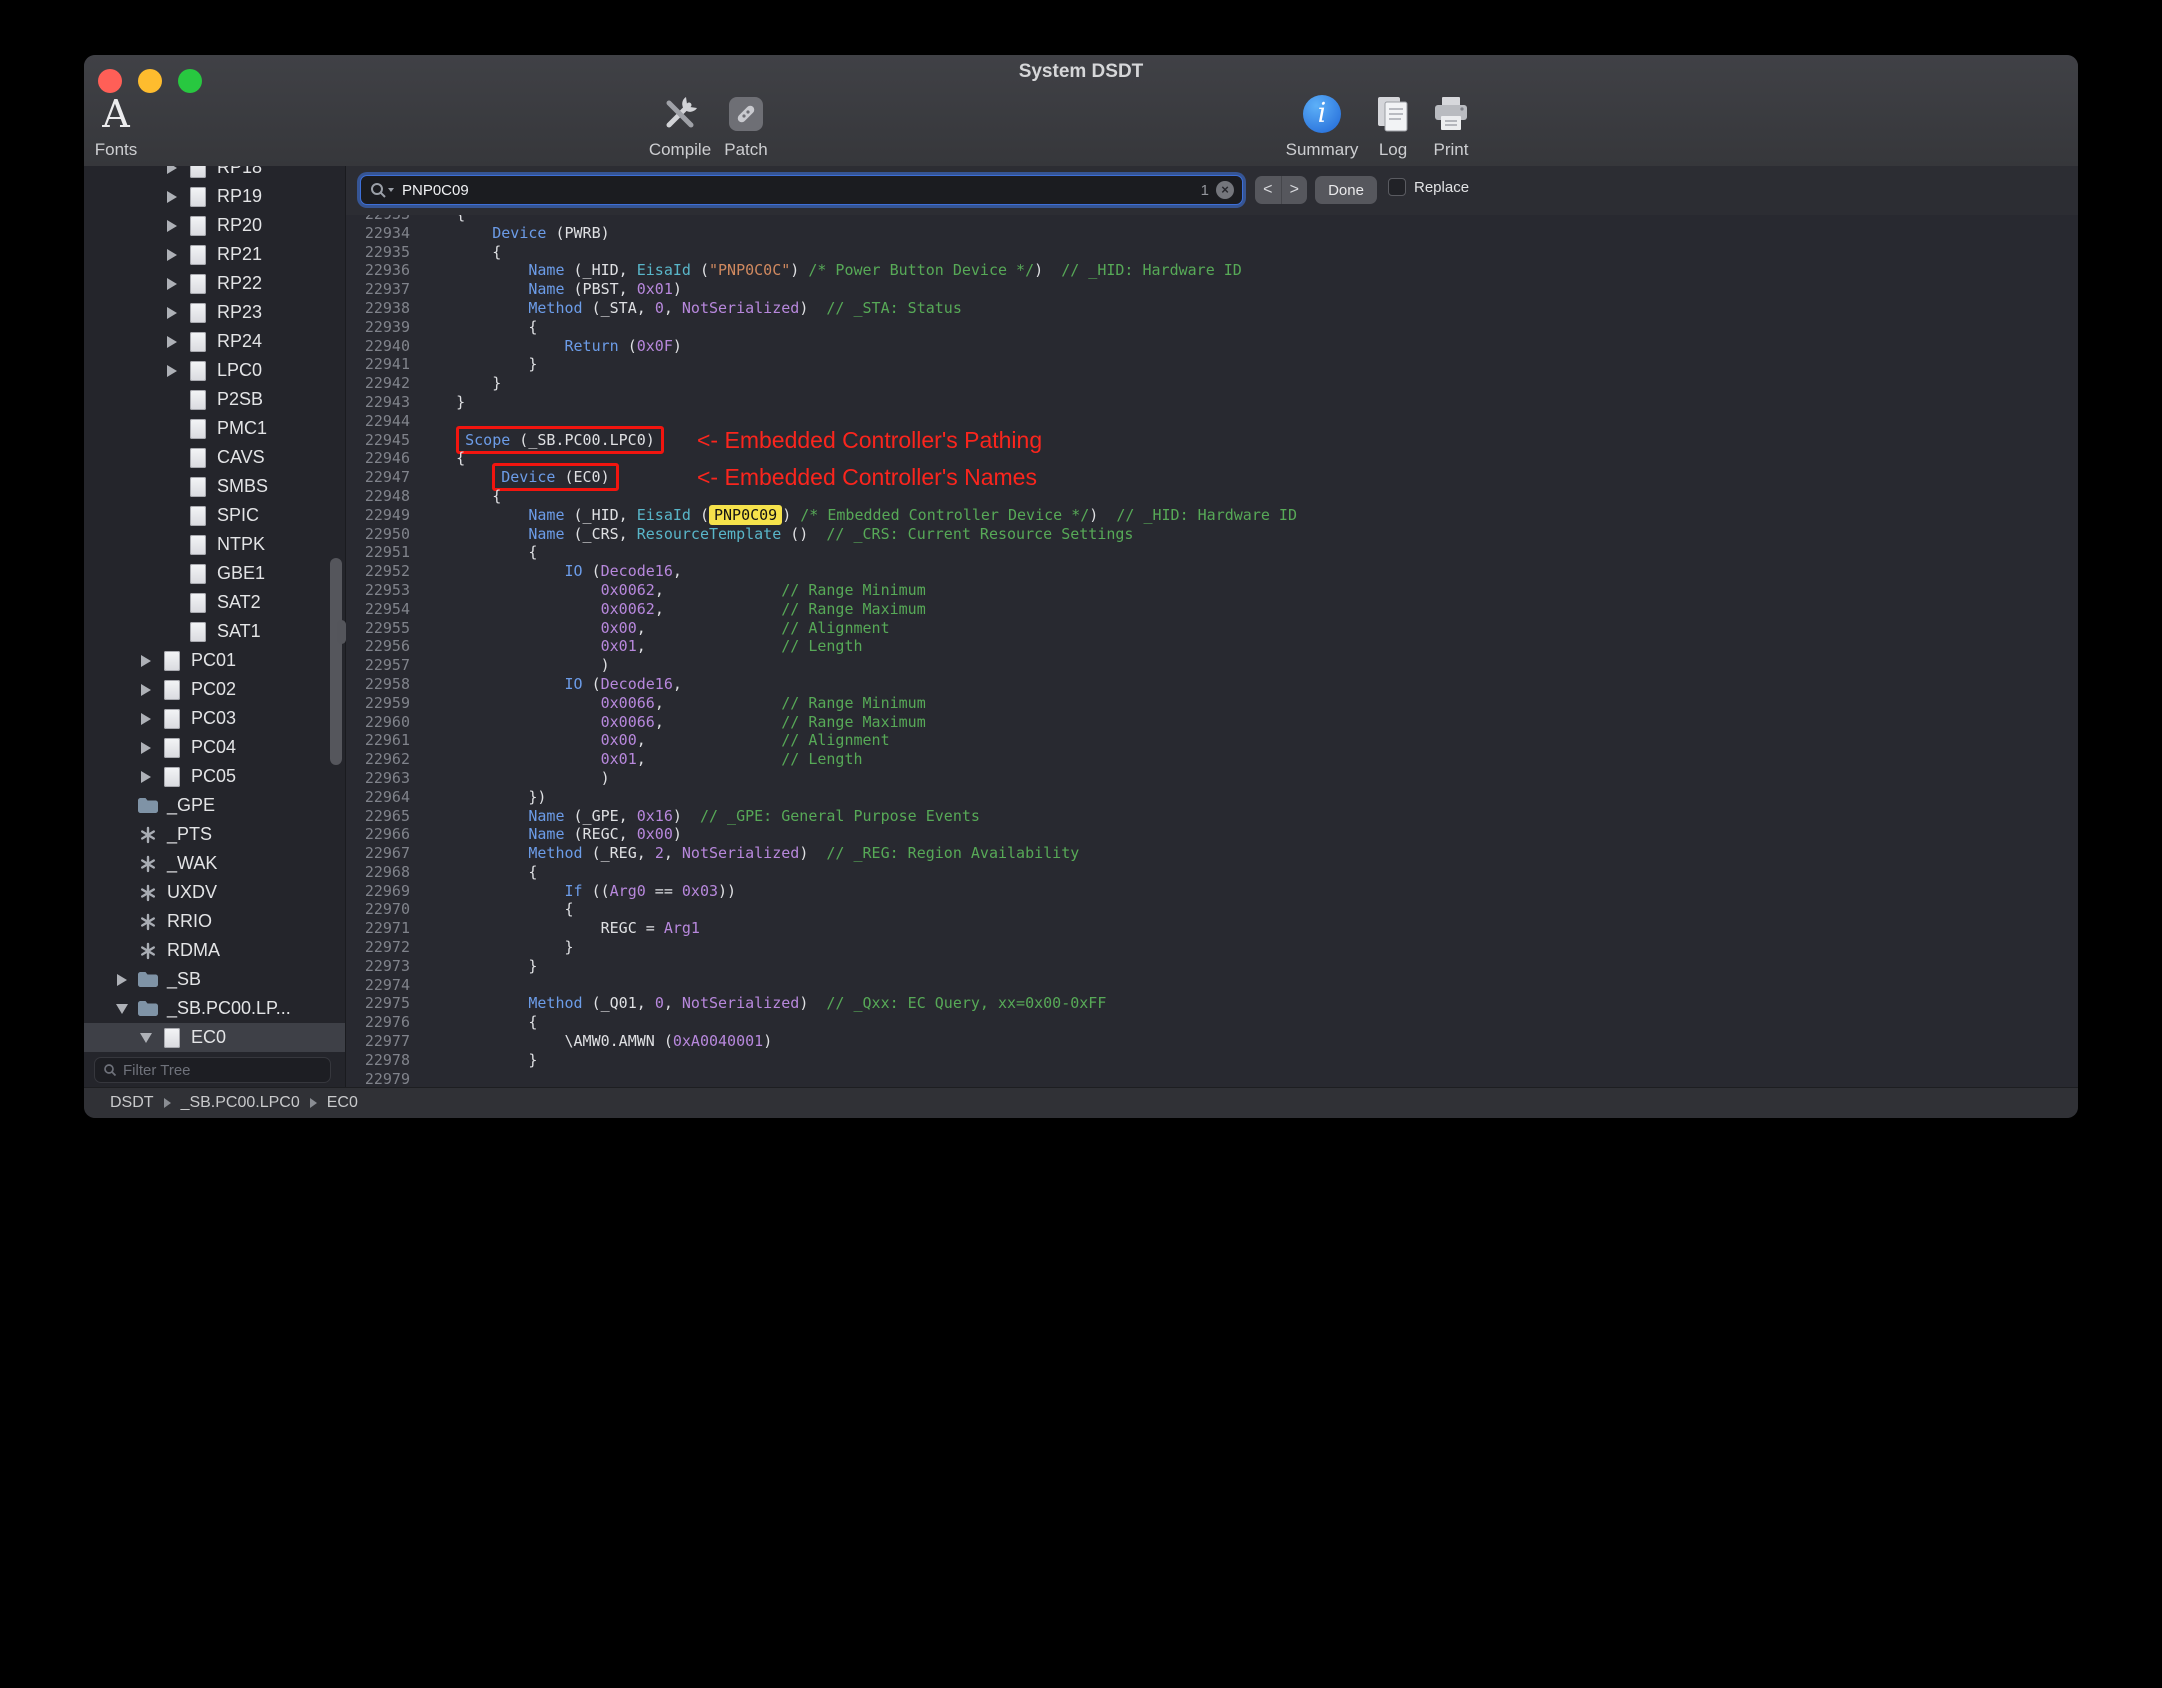  Describe the element at coordinates (1204, 190) in the screenshot. I see `match-count: 1` at that location.